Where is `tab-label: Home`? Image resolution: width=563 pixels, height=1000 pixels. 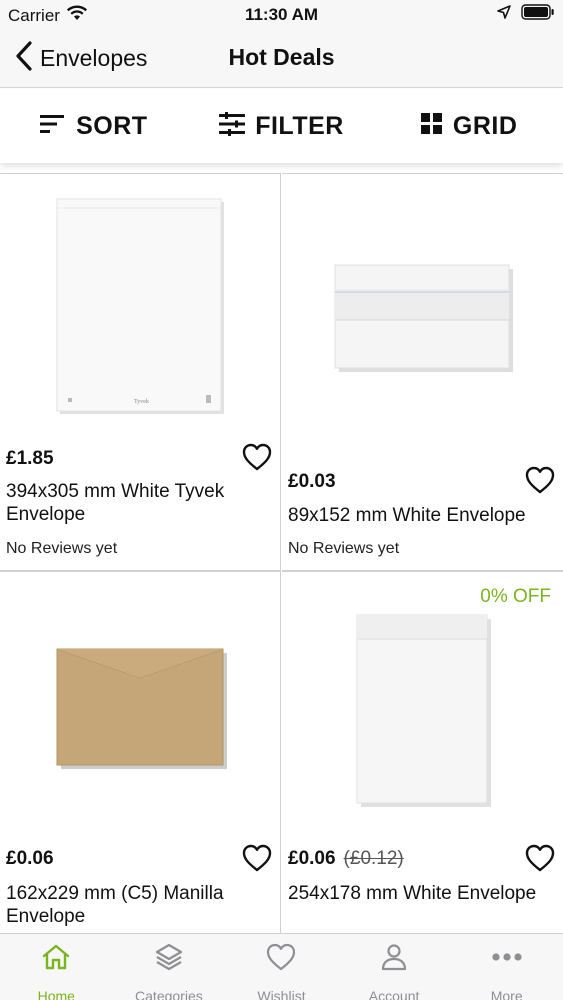
tab-label: Home is located at coordinates (56, 994).